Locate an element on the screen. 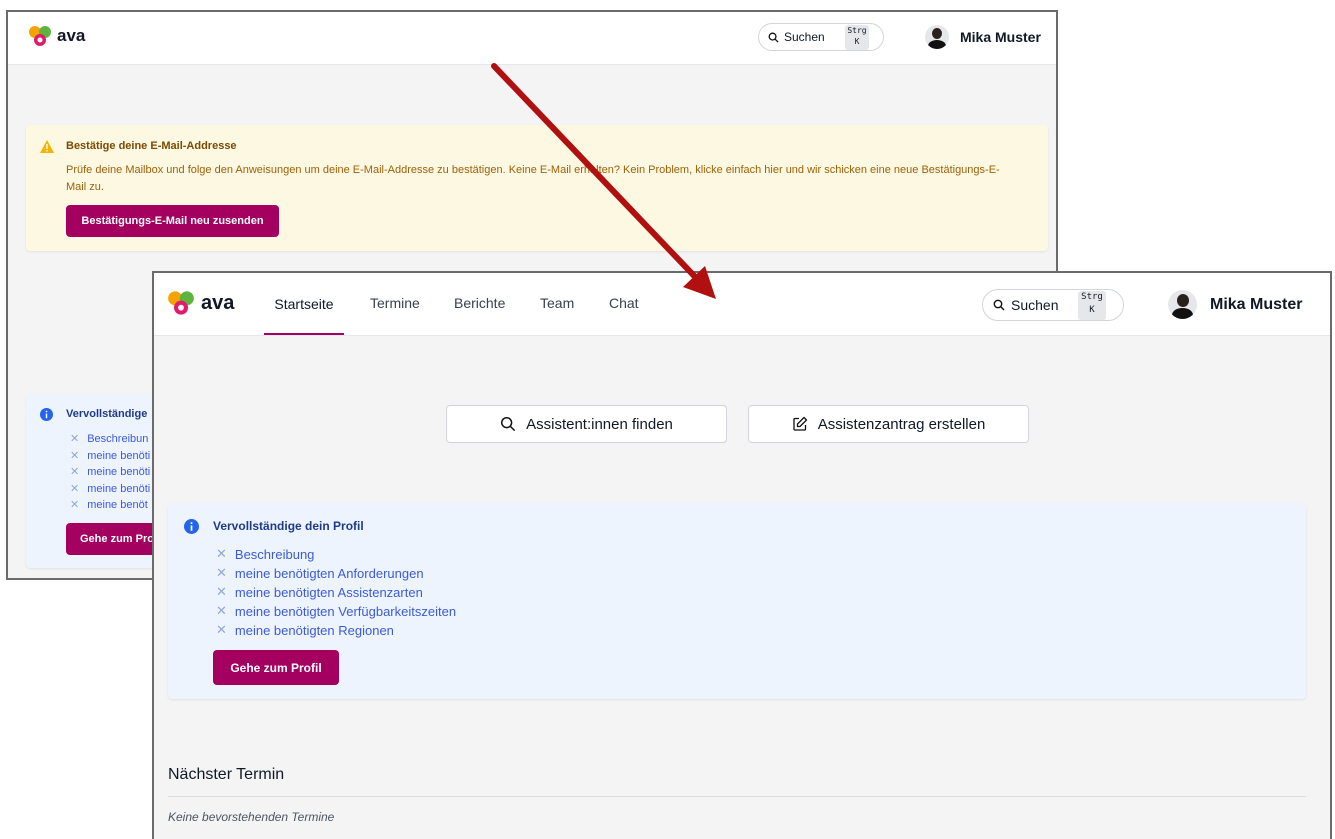 Image resolution: width=1335 pixels, height=839 pixels. profile-alert-title: Vervollständige dein Profil is located at coordinates (288, 526).